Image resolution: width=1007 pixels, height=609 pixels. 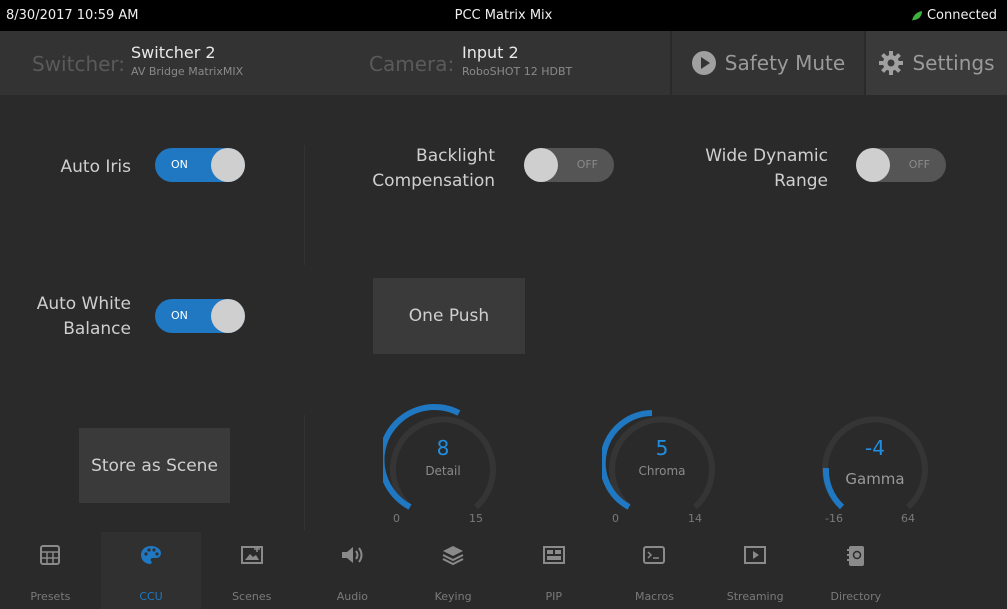 What do you see at coordinates (875, 467) in the screenshot?
I see `gamma-dial: -4 Gamma -16 64` at bounding box center [875, 467].